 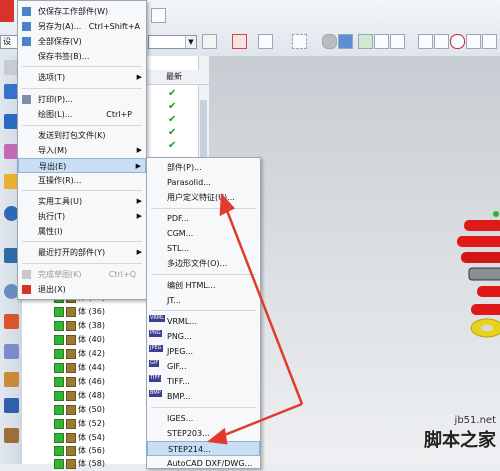 I want to click on arrow-line-step, so click(x=262, y=420).